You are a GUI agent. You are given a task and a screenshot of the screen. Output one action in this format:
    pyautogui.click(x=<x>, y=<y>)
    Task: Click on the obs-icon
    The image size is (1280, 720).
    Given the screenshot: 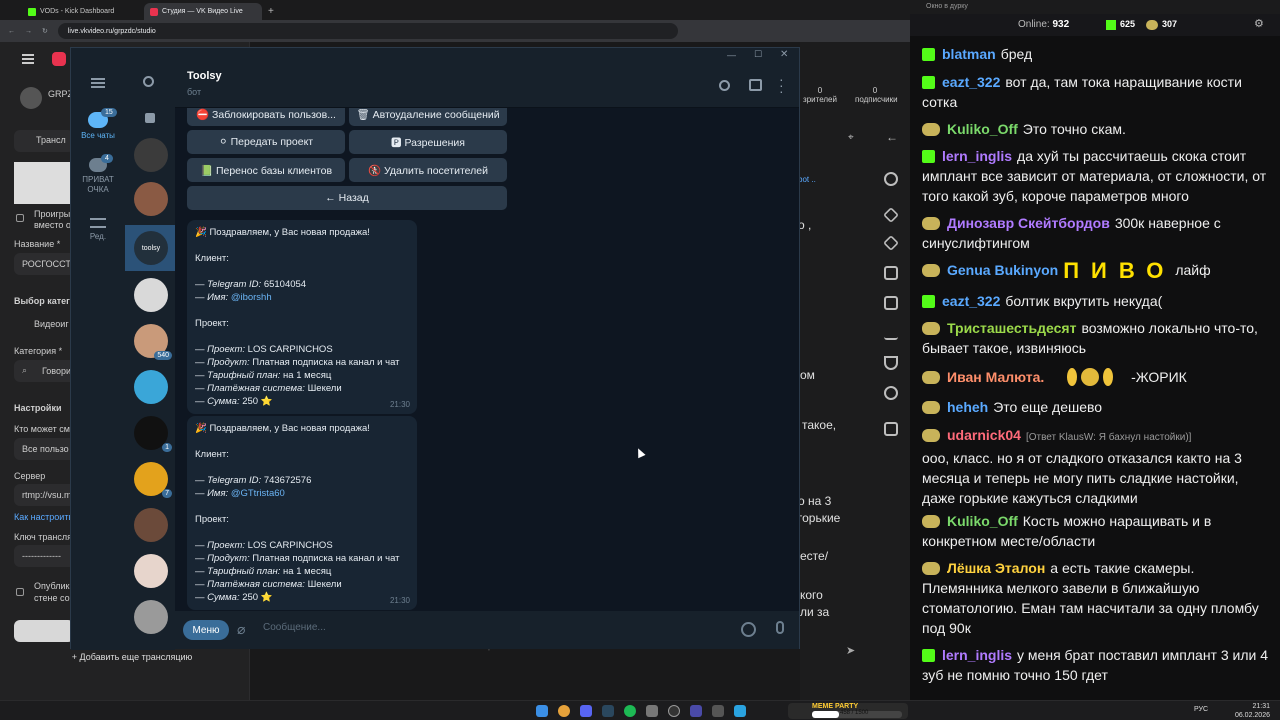 What is the action you would take?
    pyautogui.click(x=674, y=711)
    